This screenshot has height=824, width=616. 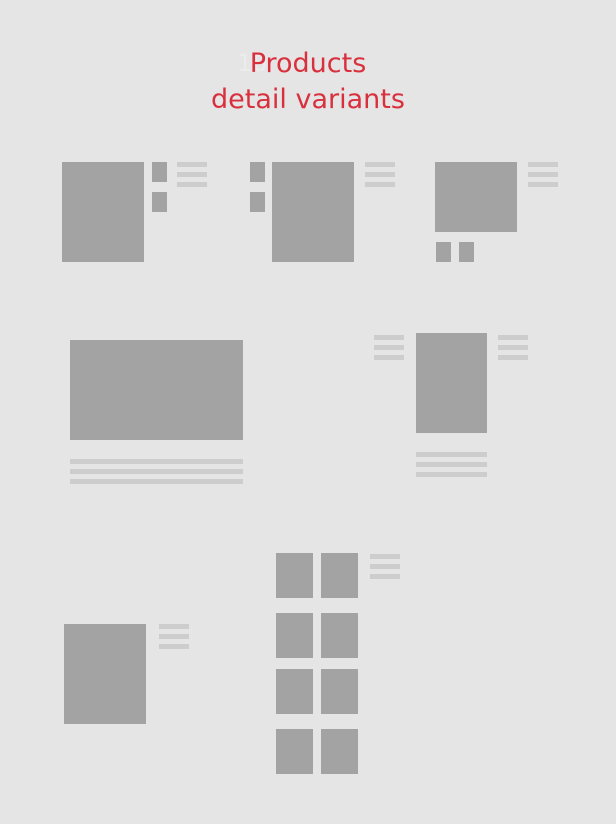 I want to click on title-line-2: detail variants, so click(x=308, y=99).